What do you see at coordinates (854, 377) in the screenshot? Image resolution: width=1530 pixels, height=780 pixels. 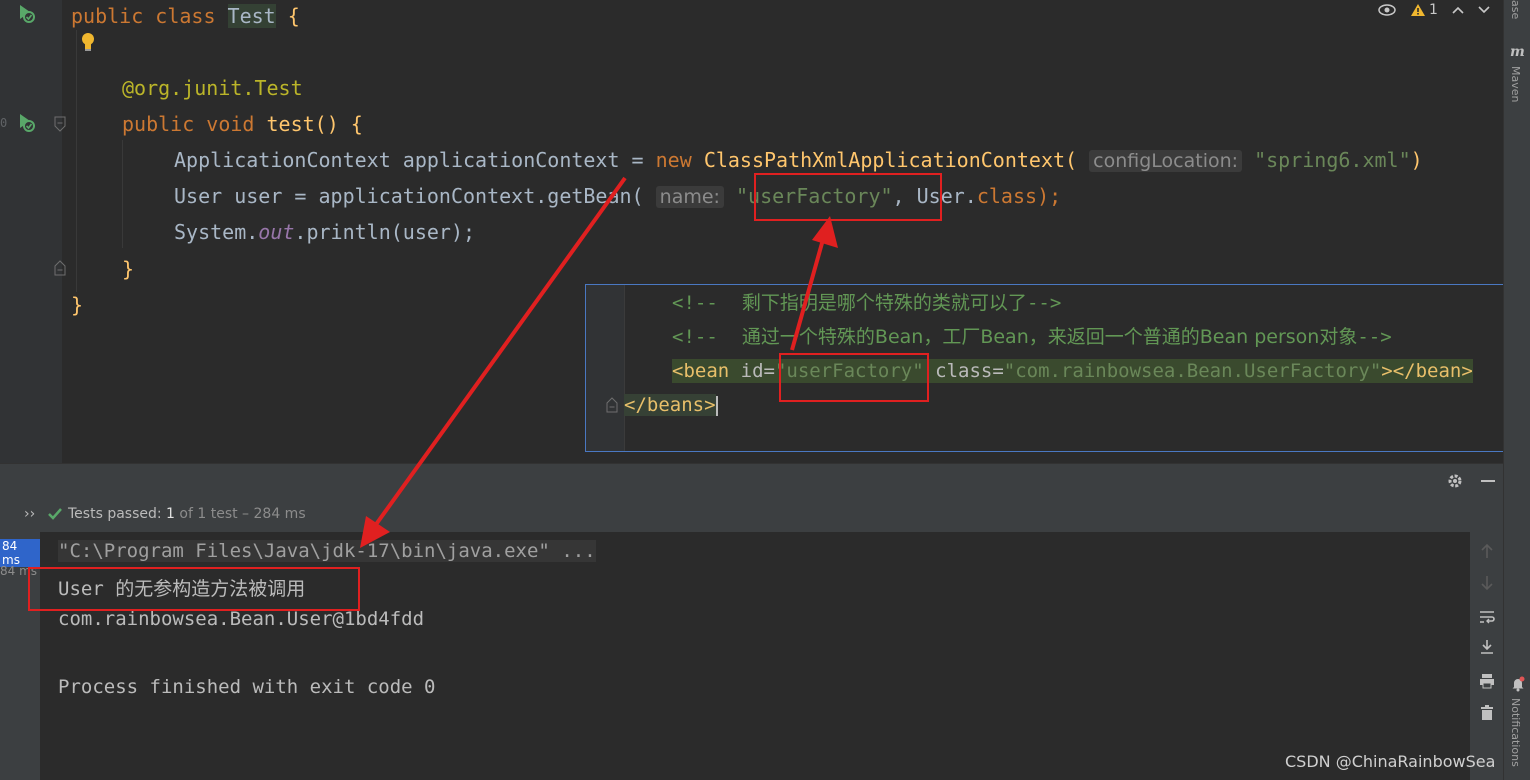 I see `highlight-box-bean-id` at bounding box center [854, 377].